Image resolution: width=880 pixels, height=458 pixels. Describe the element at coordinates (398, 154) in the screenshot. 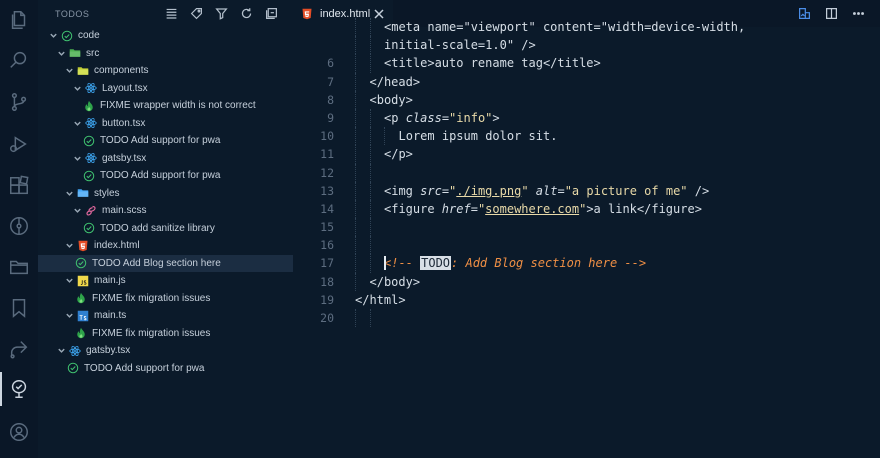

I see `code-text: </p>` at that location.